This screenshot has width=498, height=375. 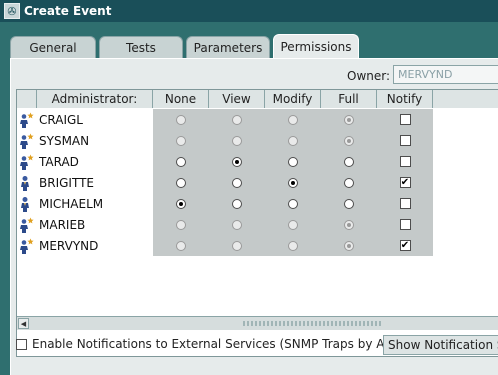 What do you see at coordinates (69, 245) in the screenshot?
I see `administrator-name: MERVYND` at bounding box center [69, 245].